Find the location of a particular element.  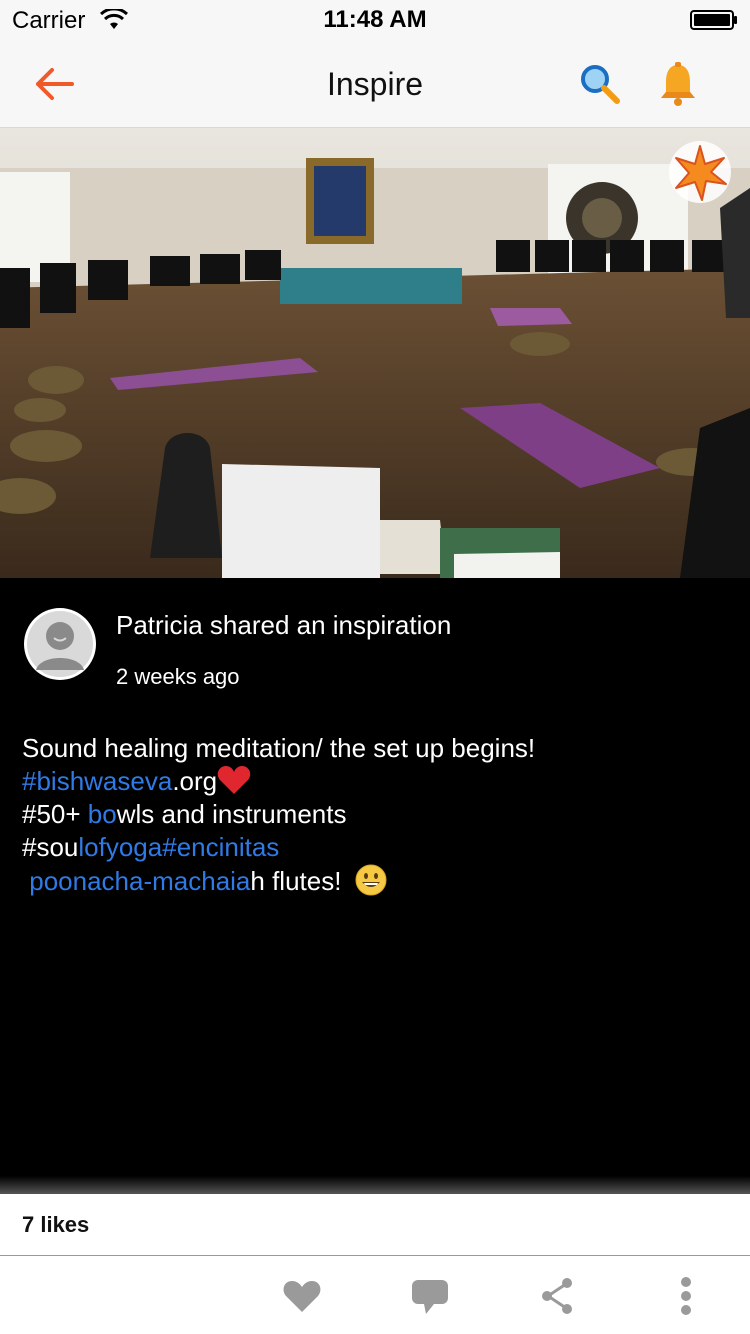

avatar is located at coordinates (60, 644).